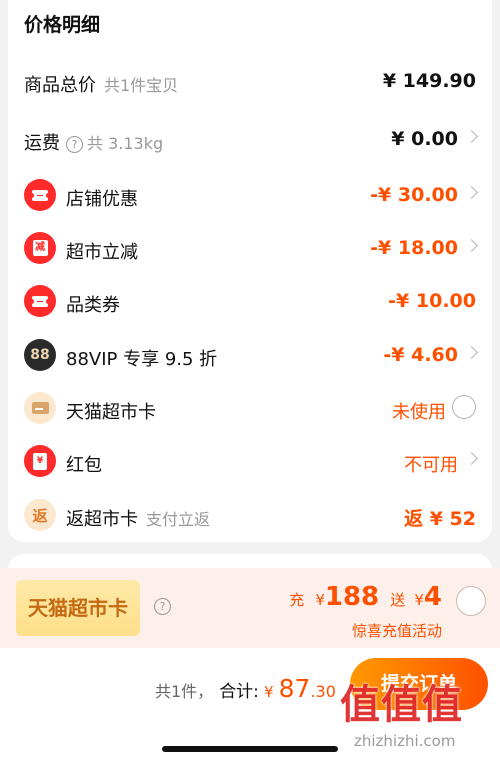 This screenshot has height=761, width=500. Describe the element at coordinates (432, 597) in the screenshot. I see `gift-amount: 4` at that location.